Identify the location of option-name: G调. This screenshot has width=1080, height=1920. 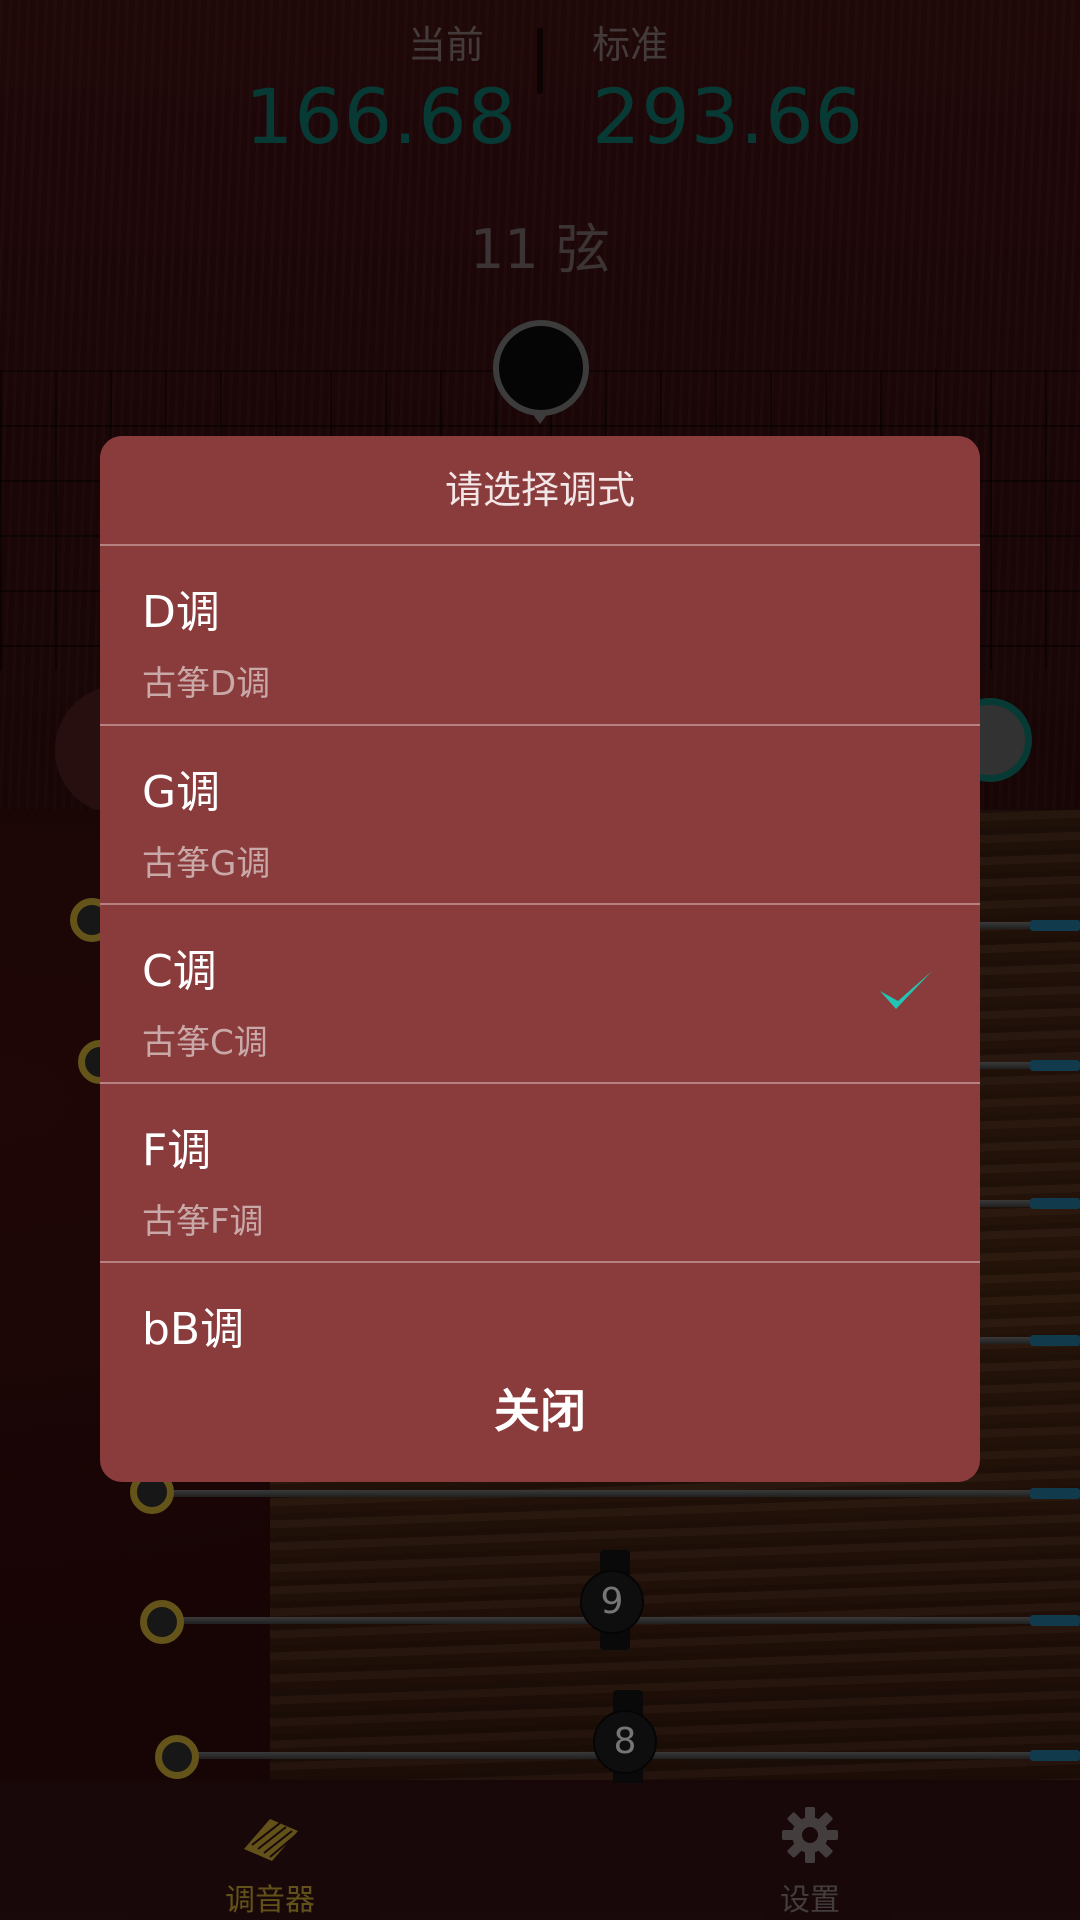
(181, 792).